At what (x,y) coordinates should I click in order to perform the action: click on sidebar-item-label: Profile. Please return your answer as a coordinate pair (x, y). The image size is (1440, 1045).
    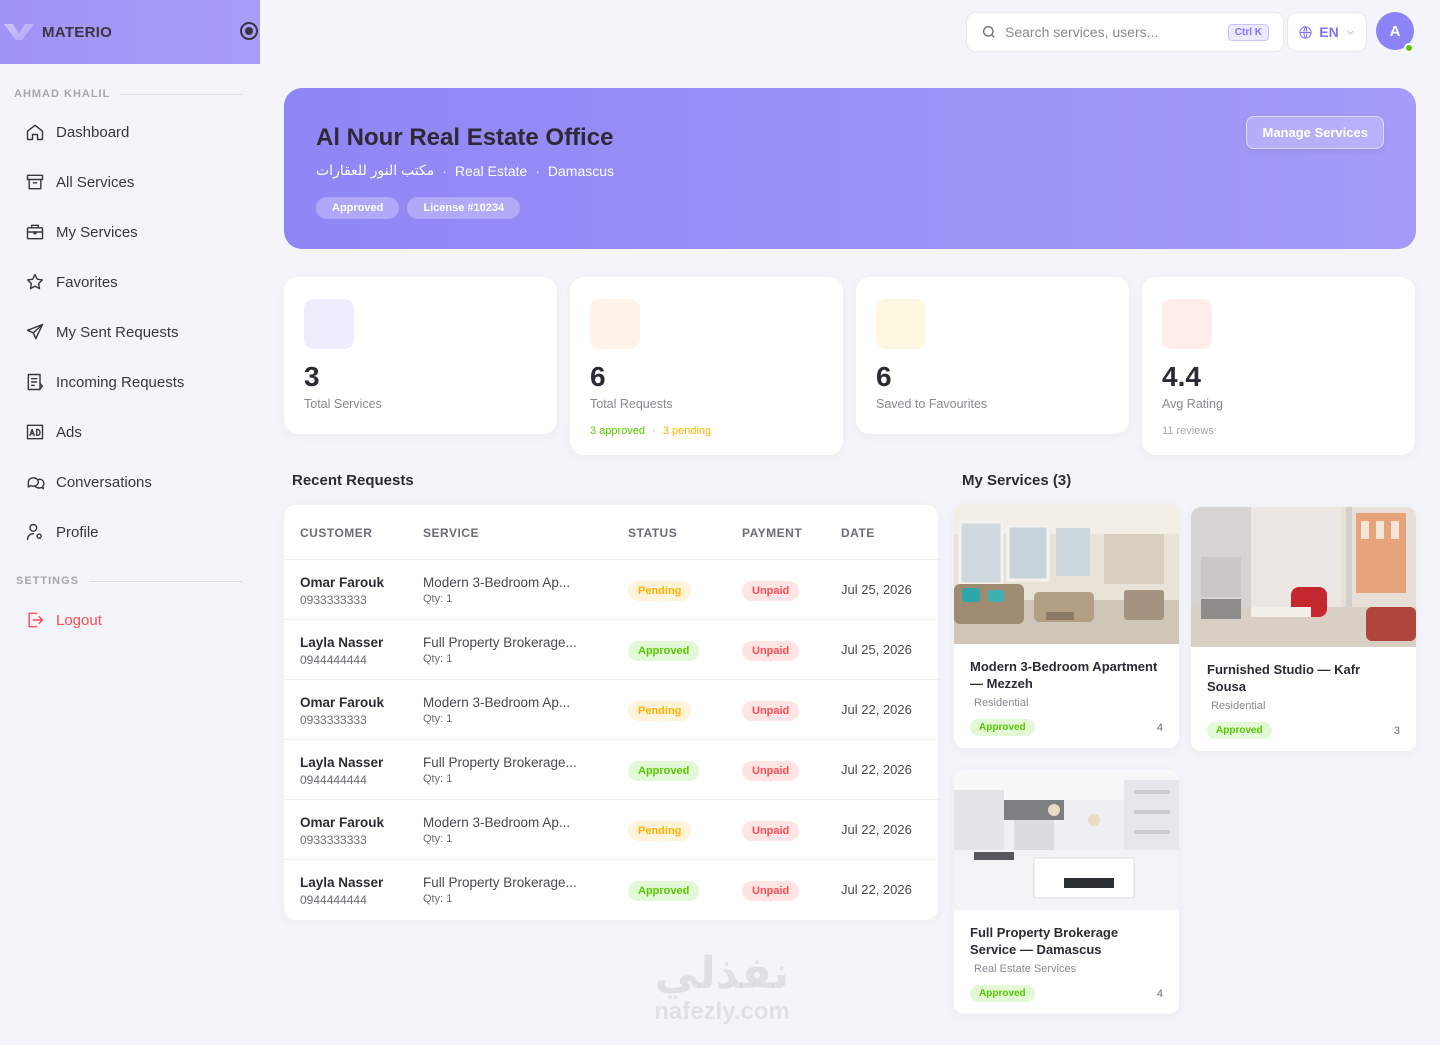
    Looking at the image, I should click on (77, 532).